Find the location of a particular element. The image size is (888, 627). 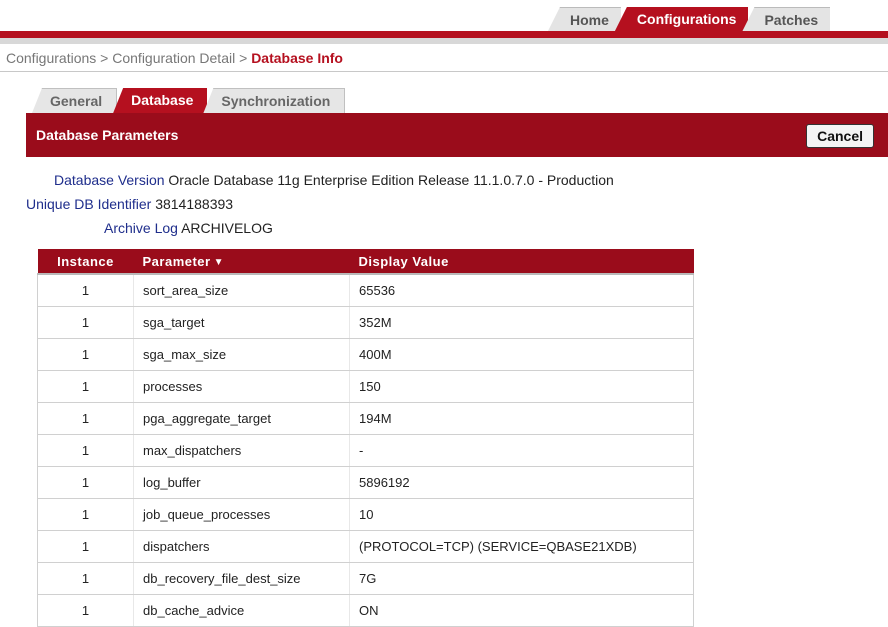

table-row: 1 sga_max_size 400M is located at coordinates (365, 354).